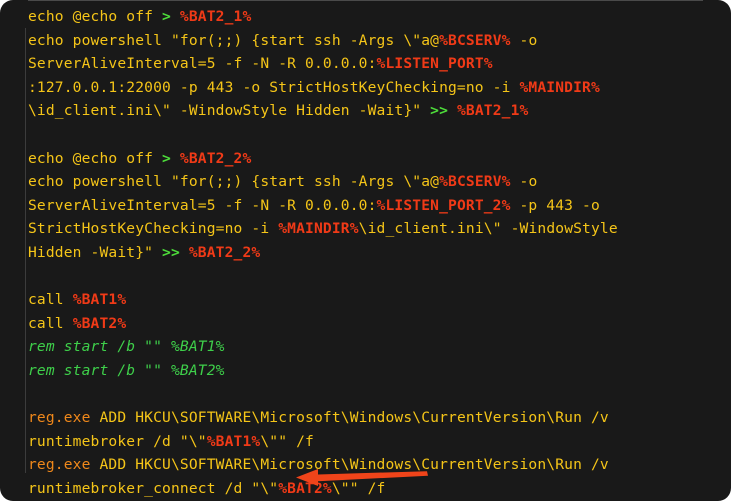 Image resolution: width=731 pixels, height=501 pixels. What do you see at coordinates (117, 441) in the screenshot?
I see `code-token-def: runtimebroker /d "\"` at bounding box center [117, 441].